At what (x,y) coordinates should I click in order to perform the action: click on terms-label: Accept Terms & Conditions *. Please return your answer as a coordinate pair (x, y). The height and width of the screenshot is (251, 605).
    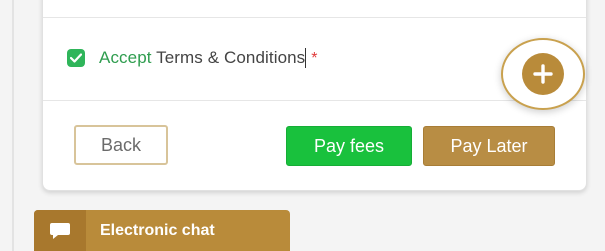
    Looking at the image, I should click on (208, 58).